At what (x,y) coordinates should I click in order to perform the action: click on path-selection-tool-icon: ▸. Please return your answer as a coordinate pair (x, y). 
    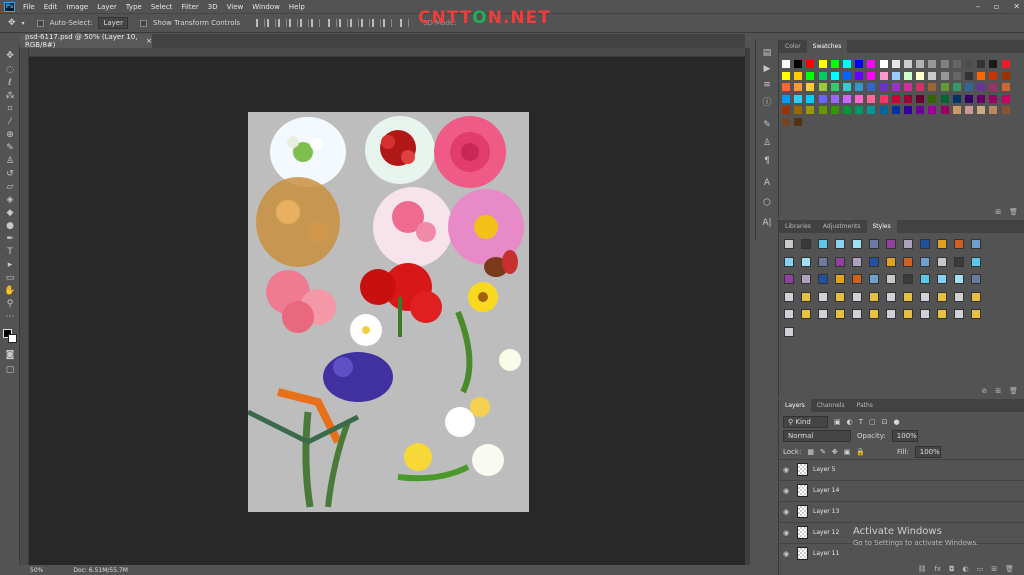
    Looking at the image, I should click on (10, 265).